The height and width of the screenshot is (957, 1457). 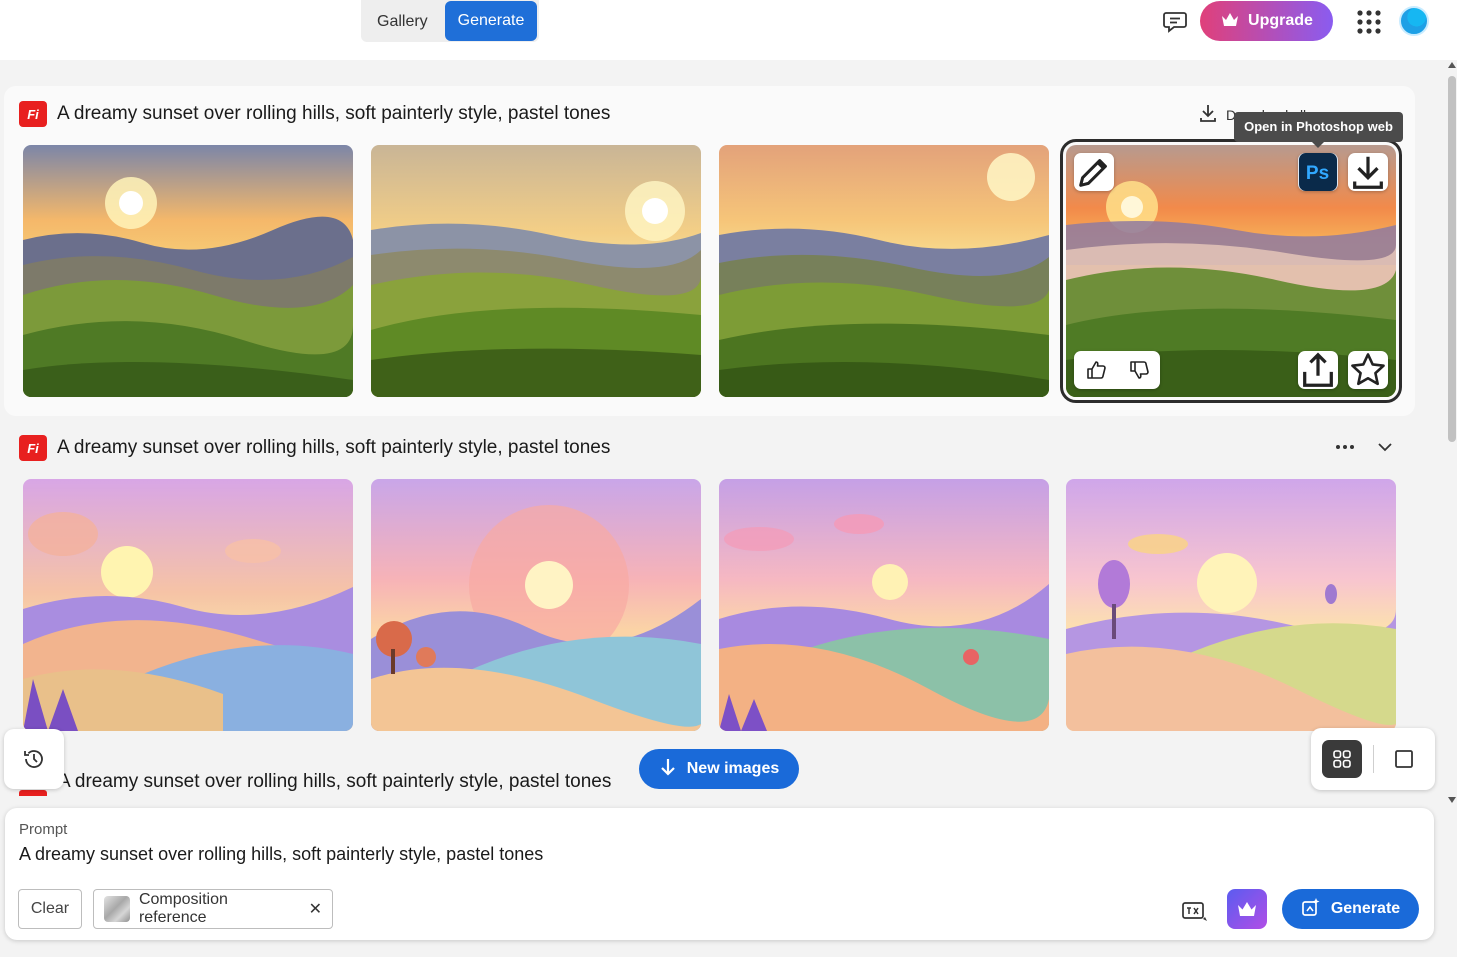 What do you see at coordinates (1096, 370) in the screenshot?
I see `thumbs-up-icon` at bounding box center [1096, 370].